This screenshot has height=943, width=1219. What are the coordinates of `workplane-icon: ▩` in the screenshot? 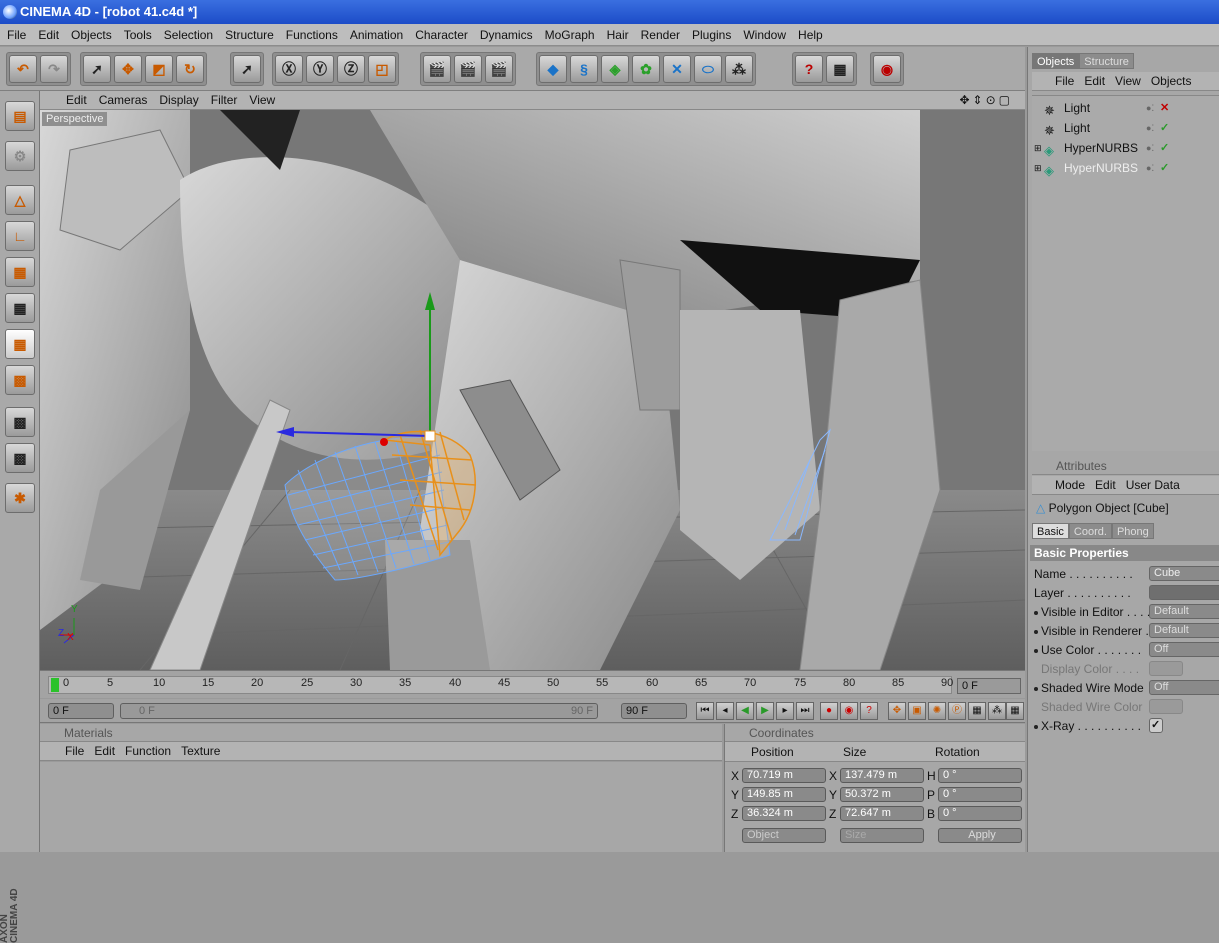 It's located at (20, 422).